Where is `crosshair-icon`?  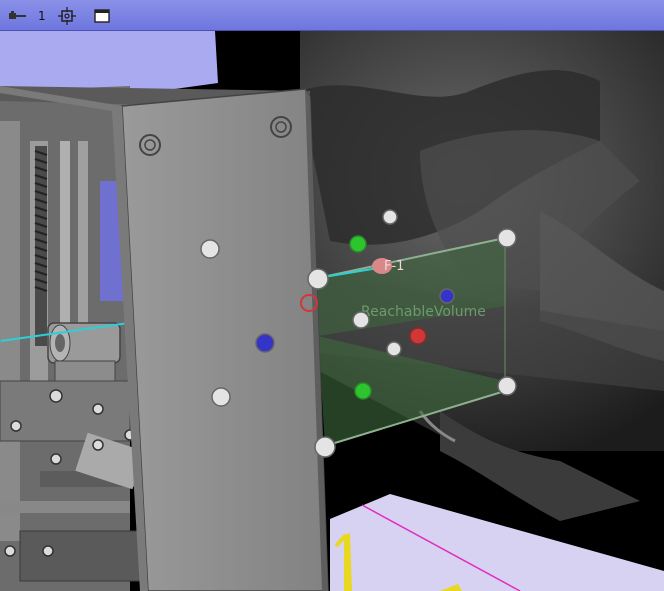 crosshair-icon is located at coordinates (67, 15).